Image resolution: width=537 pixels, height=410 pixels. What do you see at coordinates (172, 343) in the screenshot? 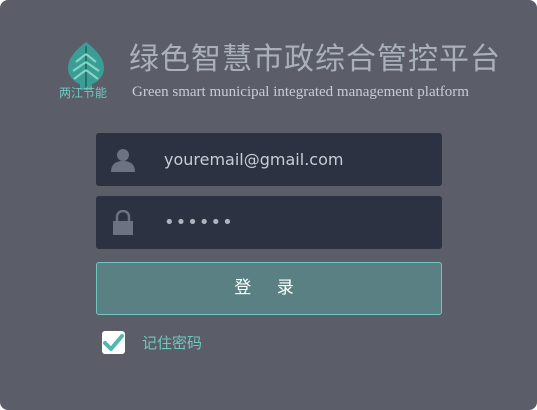
I see `remember-label: 记住密码` at bounding box center [172, 343].